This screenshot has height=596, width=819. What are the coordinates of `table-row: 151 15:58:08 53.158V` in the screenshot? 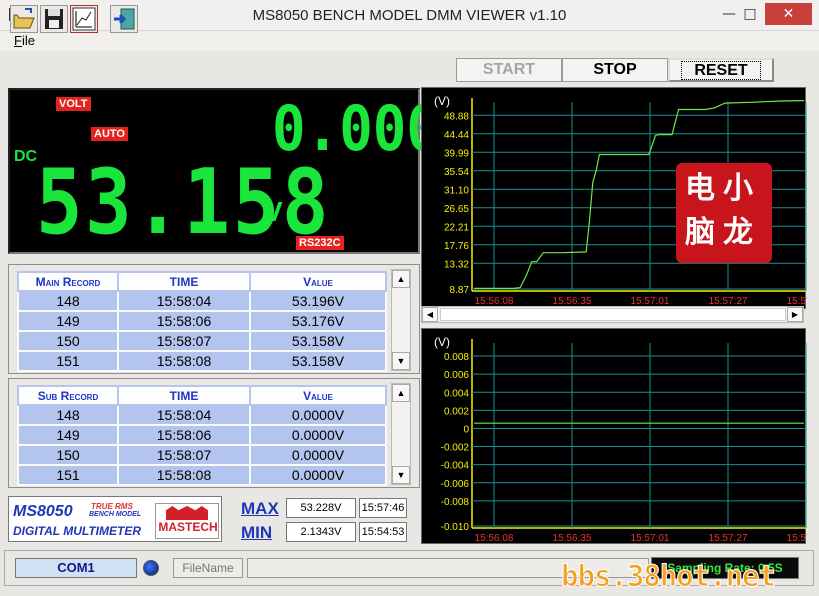 It's located at (202, 361).